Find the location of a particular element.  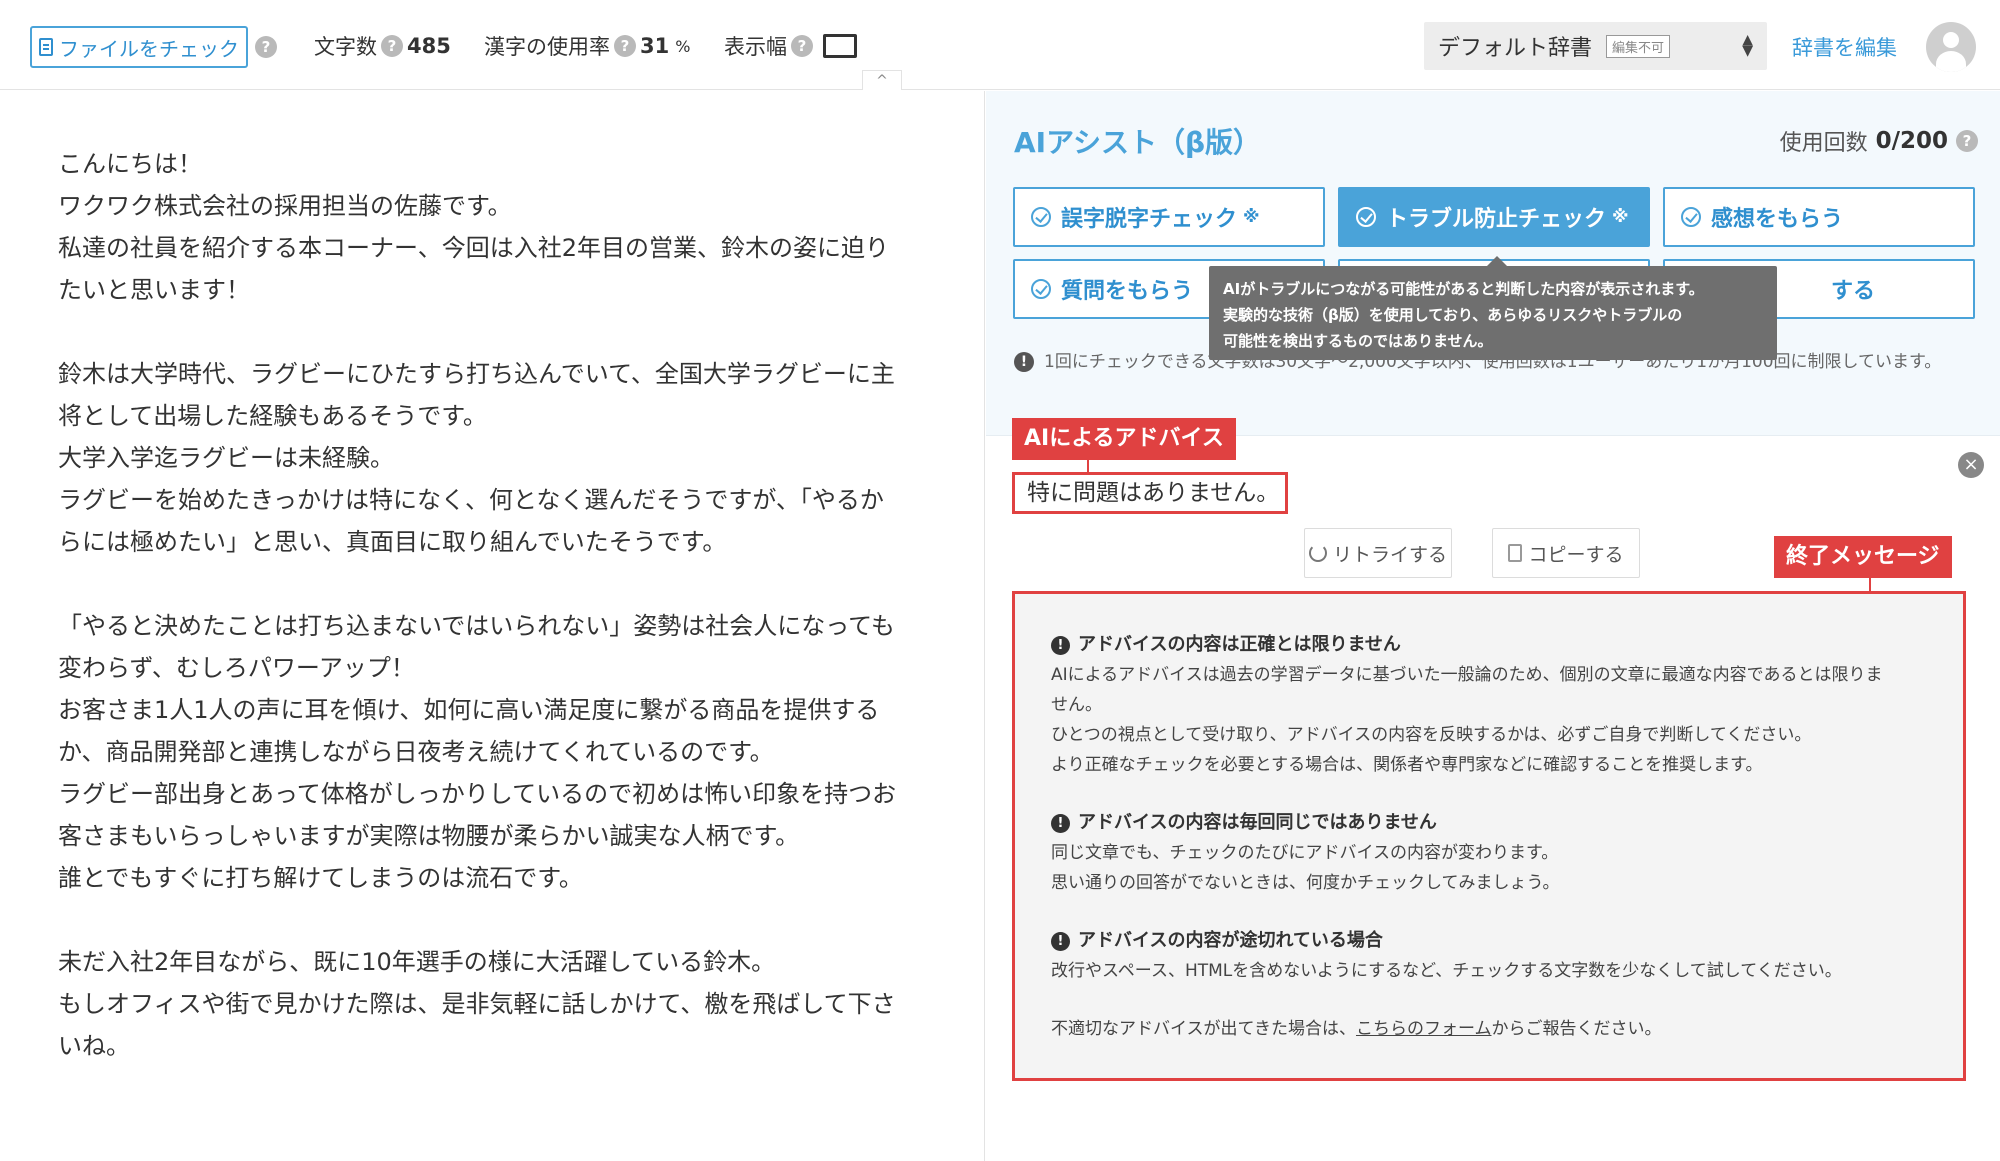

advice-result: 特に問題はありません。 is located at coordinates (1150, 493).